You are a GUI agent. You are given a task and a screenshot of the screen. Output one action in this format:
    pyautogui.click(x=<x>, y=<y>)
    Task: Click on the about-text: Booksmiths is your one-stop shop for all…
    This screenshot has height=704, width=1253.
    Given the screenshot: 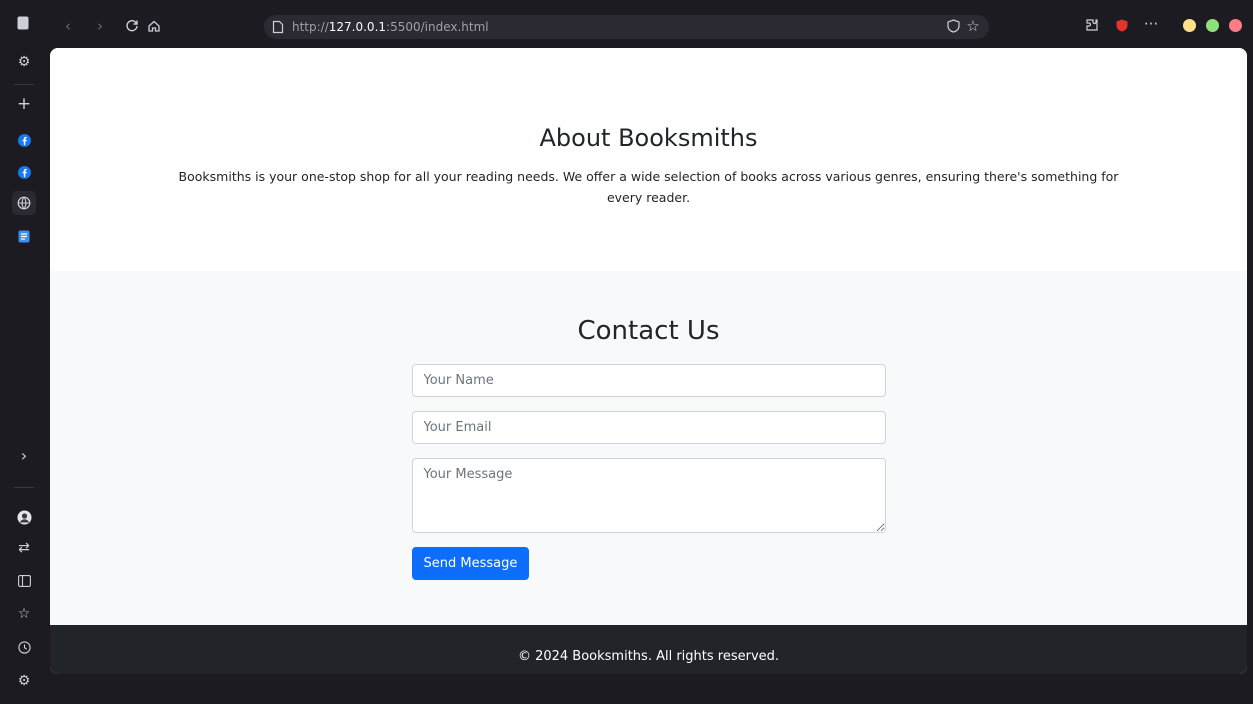 What is the action you would take?
    pyautogui.click(x=648, y=187)
    